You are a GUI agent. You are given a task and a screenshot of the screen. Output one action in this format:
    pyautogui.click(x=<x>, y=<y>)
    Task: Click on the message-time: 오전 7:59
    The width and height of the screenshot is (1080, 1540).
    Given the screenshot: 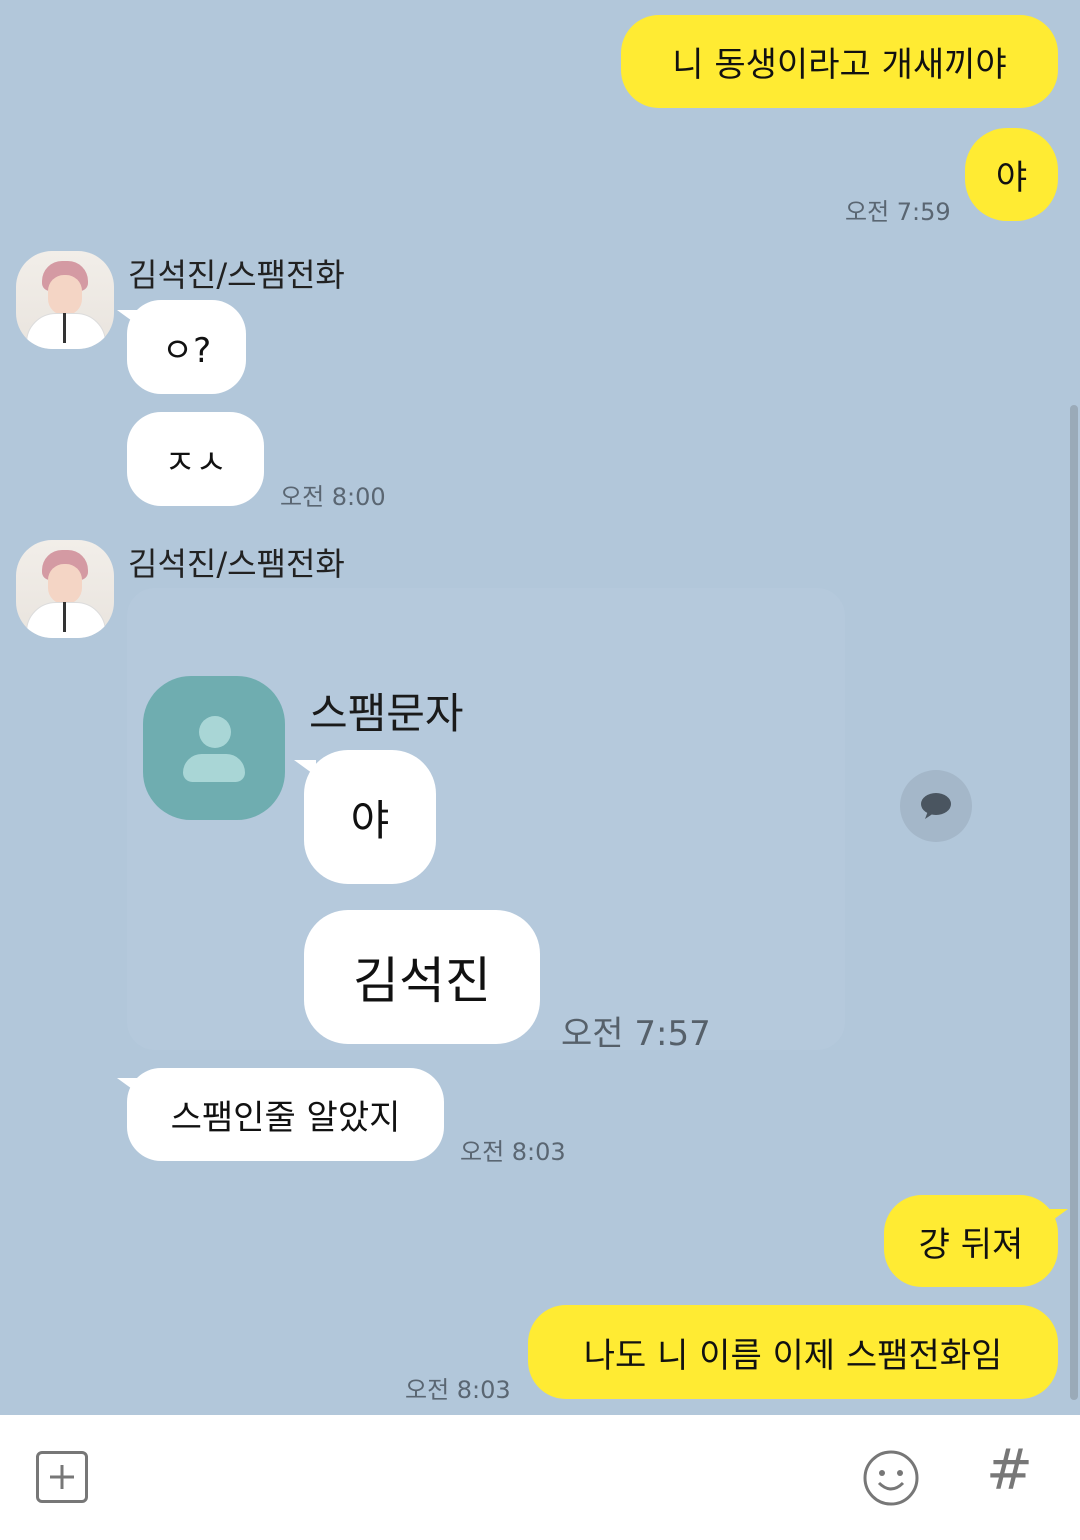 What is the action you would take?
    pyautogui.click(x=898, y=212)
    